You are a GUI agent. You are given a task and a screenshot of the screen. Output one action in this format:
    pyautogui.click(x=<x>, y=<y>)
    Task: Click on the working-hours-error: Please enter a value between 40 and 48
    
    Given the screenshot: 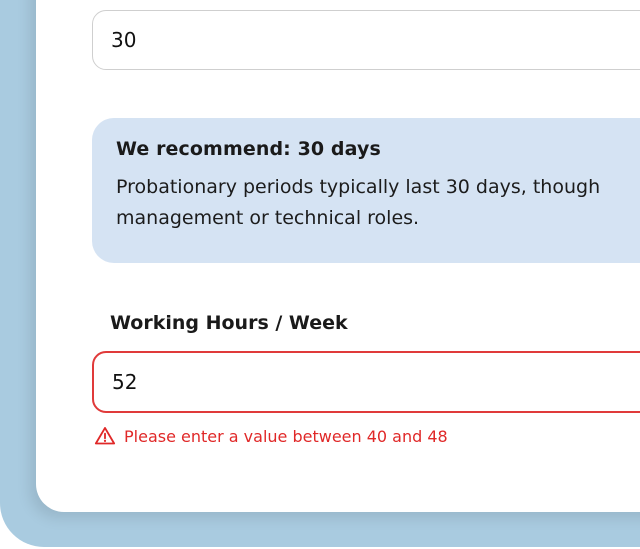 What is the action you would take?
    pyautogui.click(x=271, y=436)
    